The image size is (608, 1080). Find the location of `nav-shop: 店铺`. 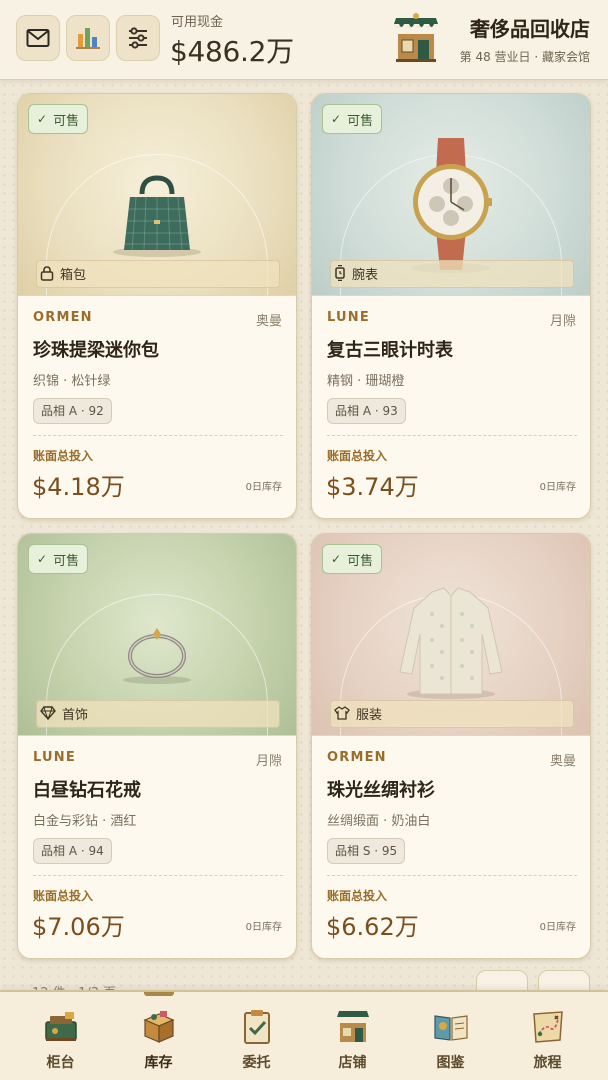

nav-shop: 店铺 is located at coordinates (352, 1036).